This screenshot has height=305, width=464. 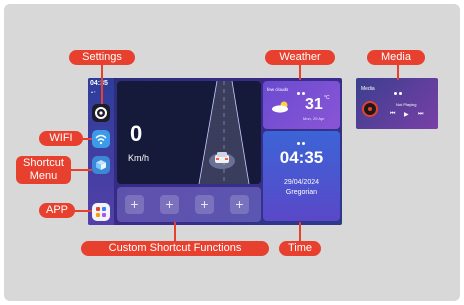 I want to click on speed-panel: 0 Km/h, so click(x=189, y=132).